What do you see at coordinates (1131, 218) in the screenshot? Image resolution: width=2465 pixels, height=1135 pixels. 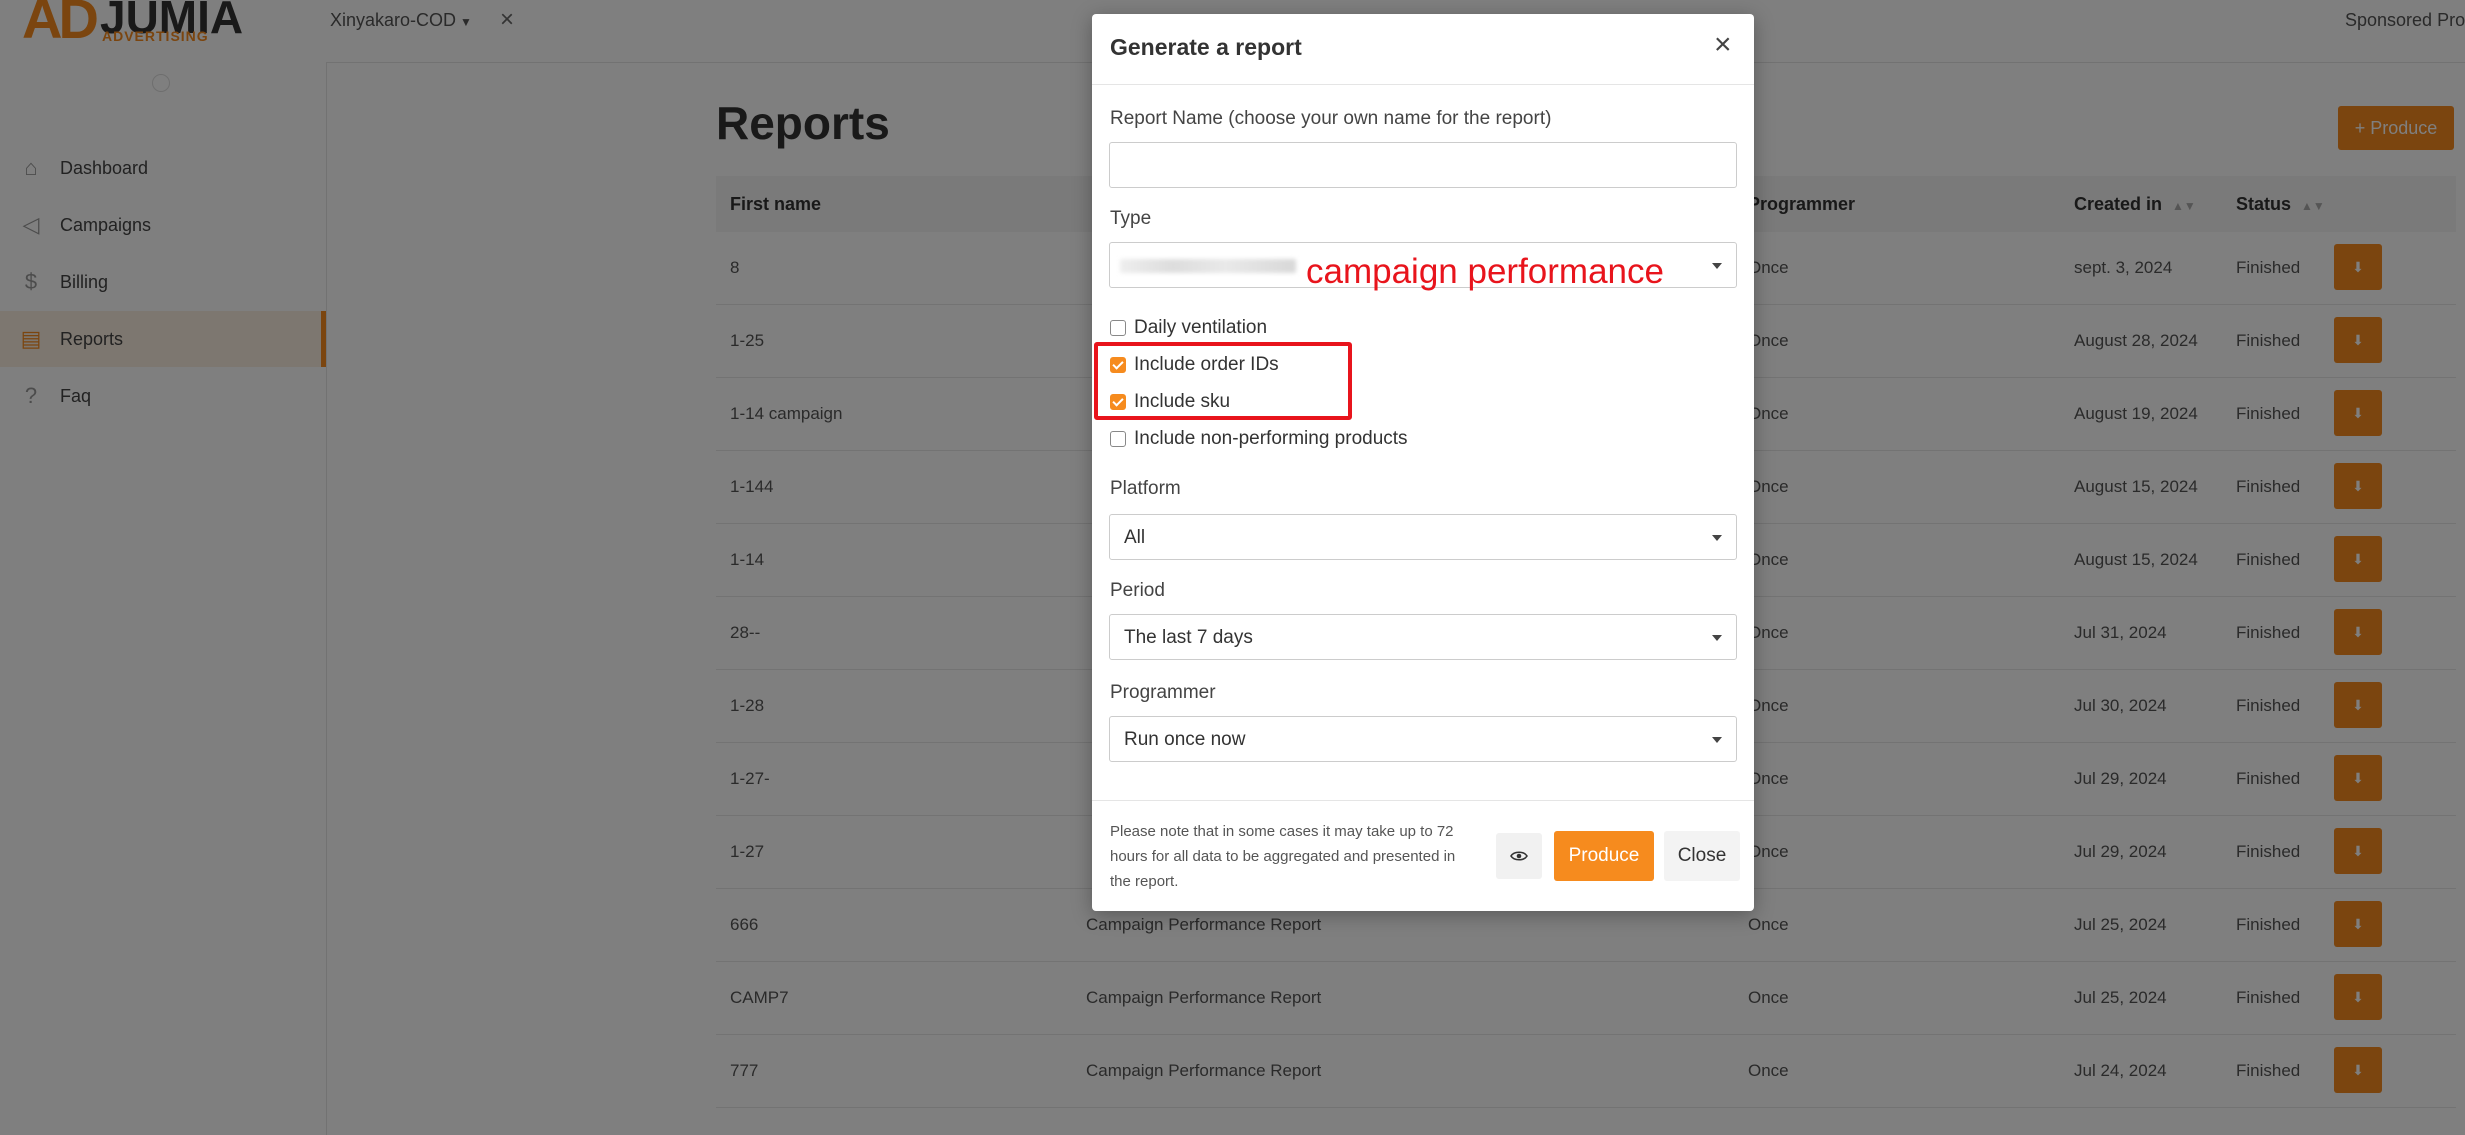 I see `type-label: Type` at bounding box center [1131, 218].